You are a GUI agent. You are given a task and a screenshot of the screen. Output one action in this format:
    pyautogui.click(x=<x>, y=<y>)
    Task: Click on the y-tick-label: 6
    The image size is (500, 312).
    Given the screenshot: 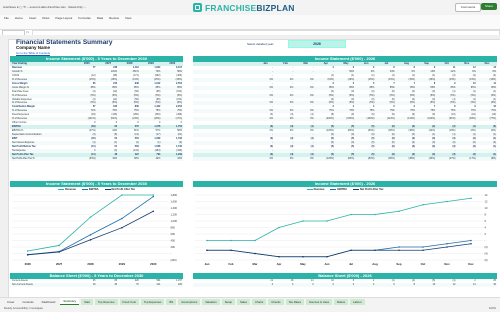 What is the action you would take?
    pyautogui.click(x=486, y=221)
    